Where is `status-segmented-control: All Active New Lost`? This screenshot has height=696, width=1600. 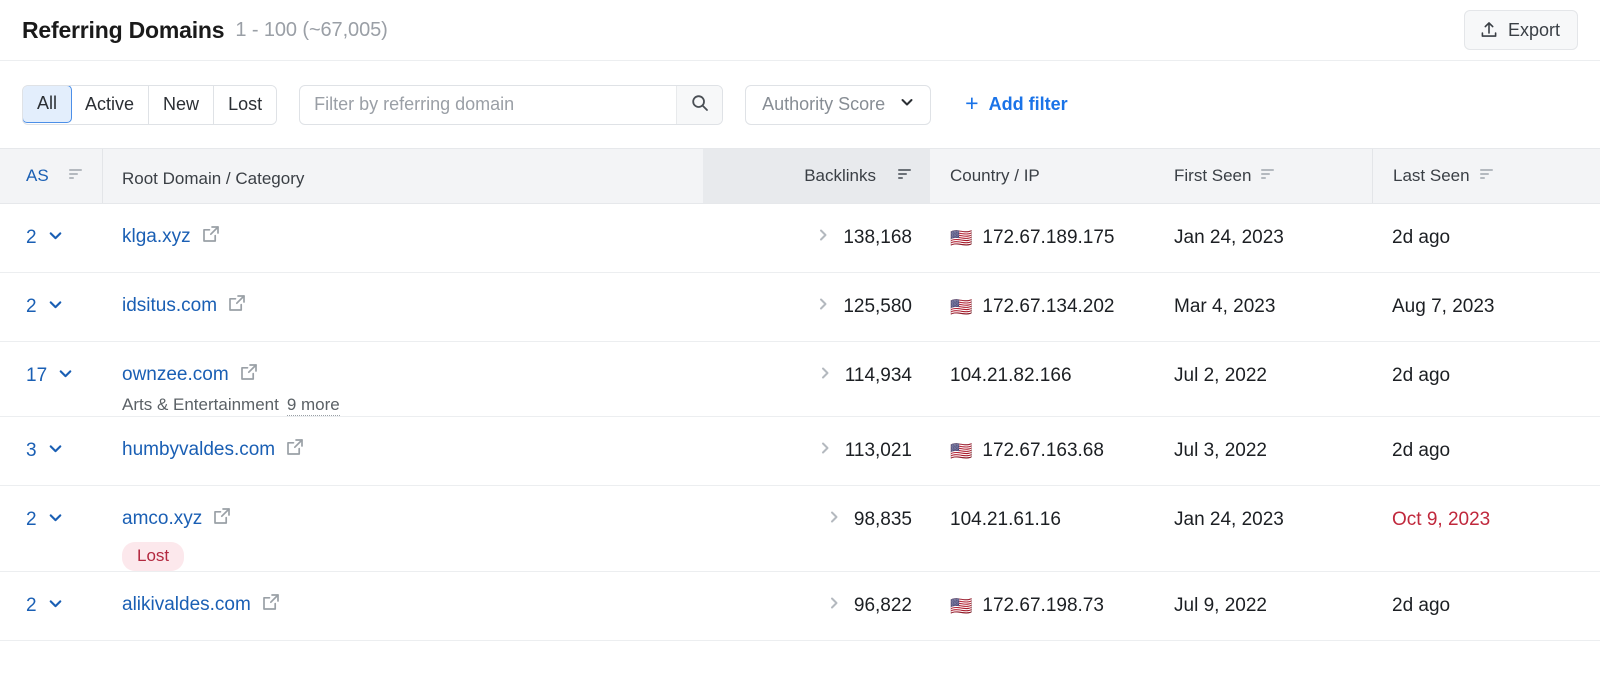 status-segmented-control: All Active New Lost is located at coordinates (150, 104).